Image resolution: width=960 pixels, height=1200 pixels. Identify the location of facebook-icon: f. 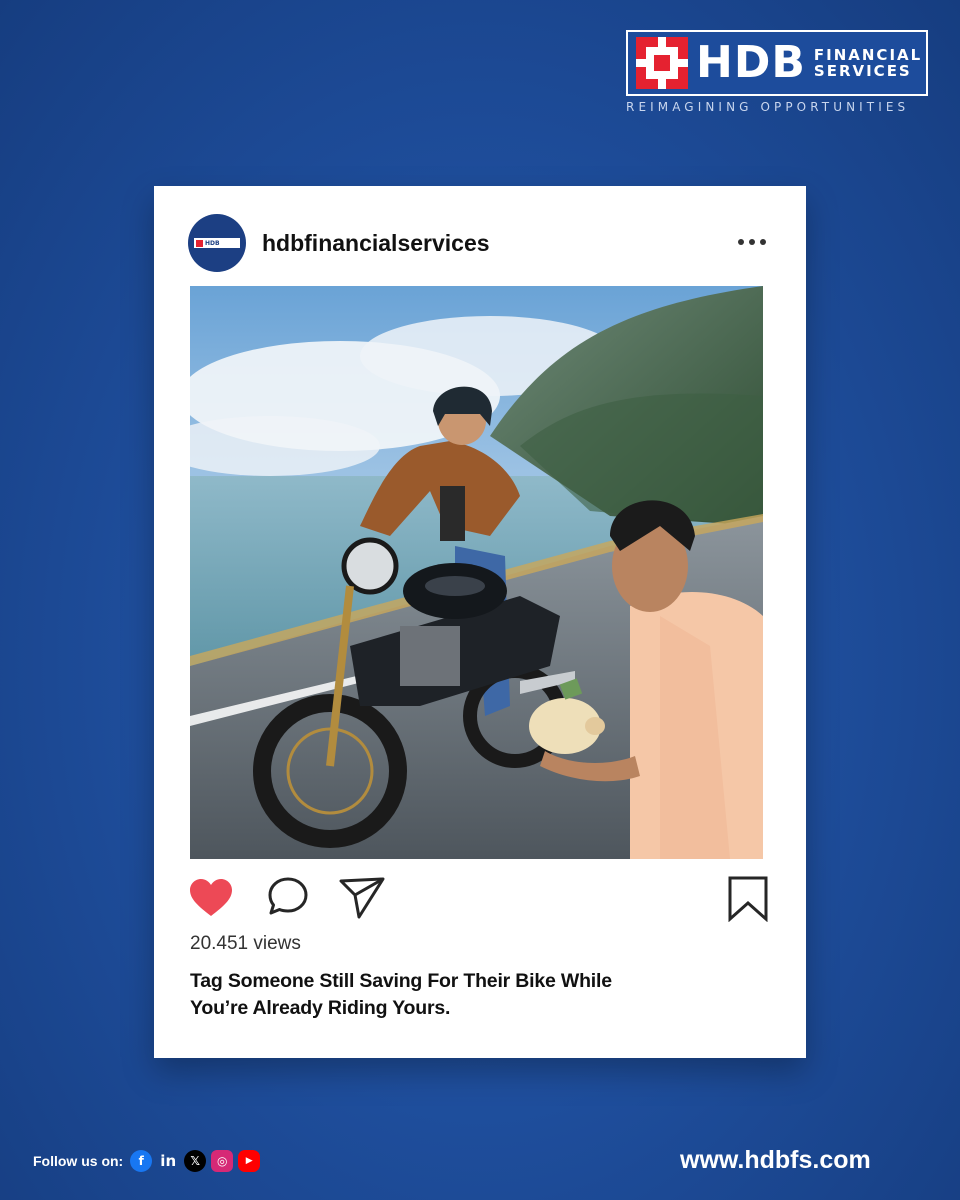
(141, 1161).